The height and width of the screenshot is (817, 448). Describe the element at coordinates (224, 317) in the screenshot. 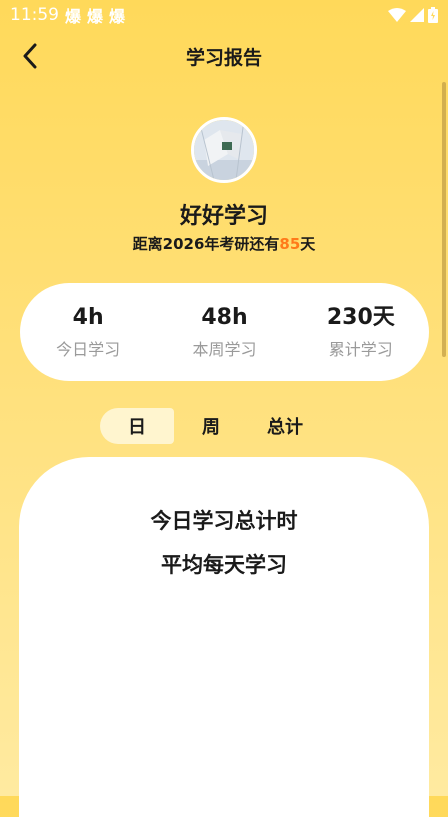

I see `stat-value: 48h` at that location.